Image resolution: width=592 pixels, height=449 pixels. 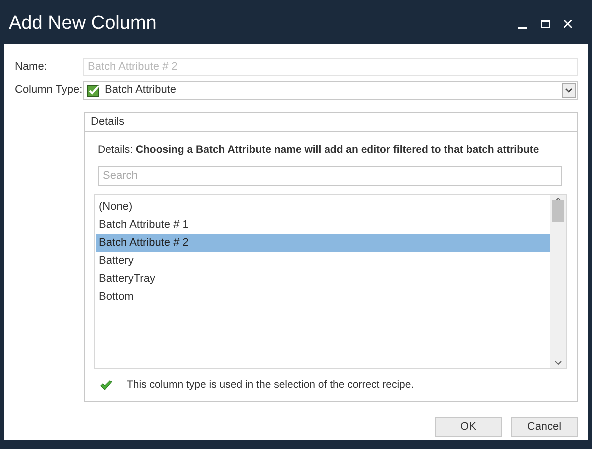 I want to click on close-icon, so click(x=568, y=24).